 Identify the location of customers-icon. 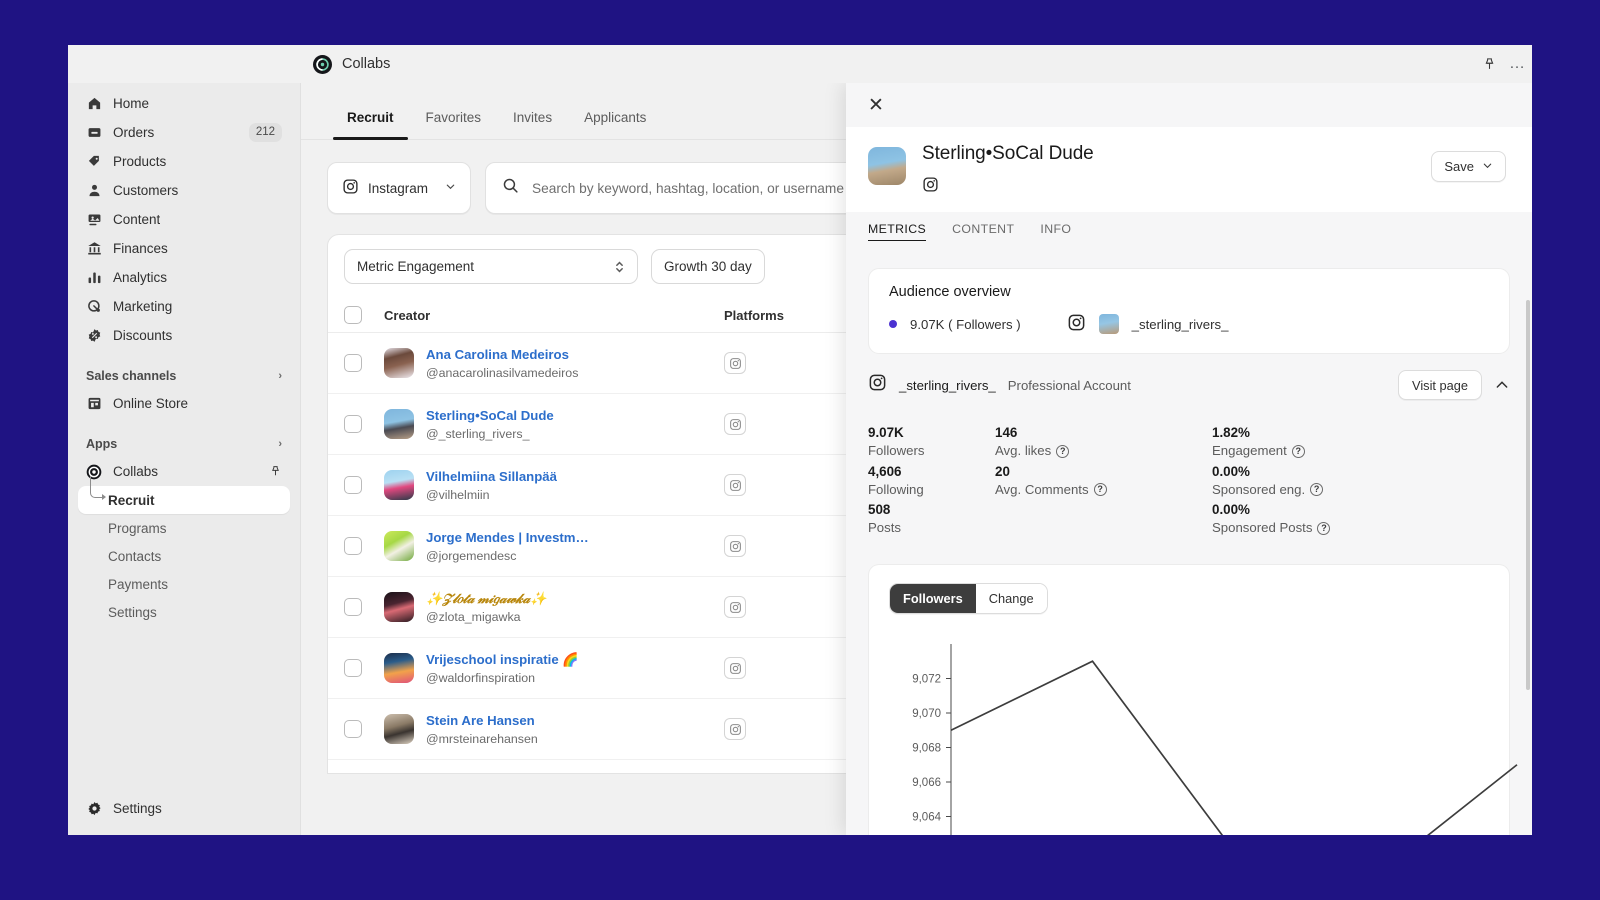
(94, 191).